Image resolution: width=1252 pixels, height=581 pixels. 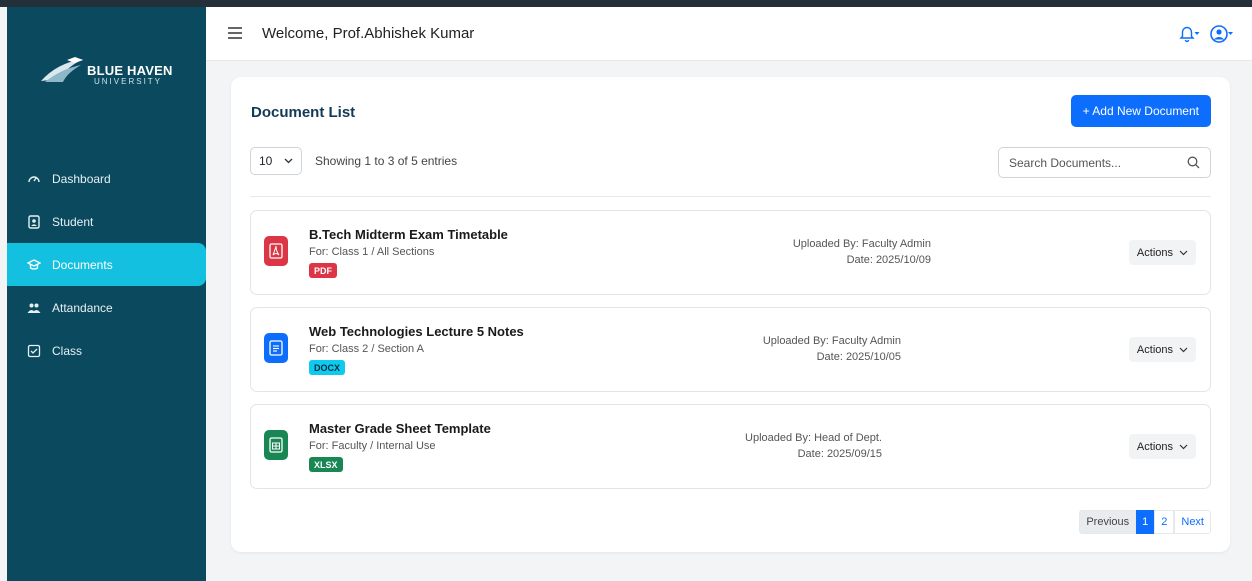 I want to click on upload-date: Date: 2025/10/05, so click(x=858, y=357).